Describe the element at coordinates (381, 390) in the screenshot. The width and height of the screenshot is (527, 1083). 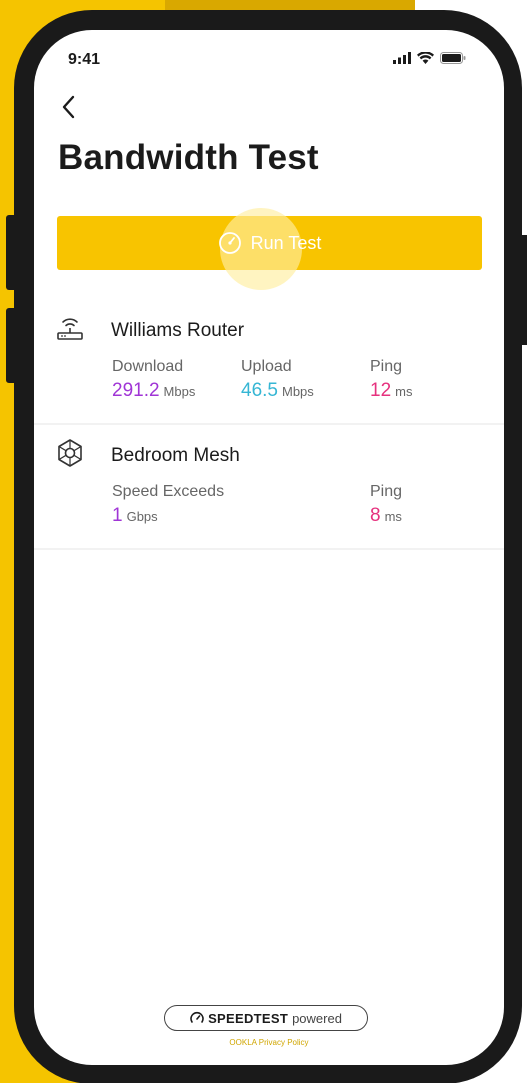
I see `metric-number: 12` at that location.